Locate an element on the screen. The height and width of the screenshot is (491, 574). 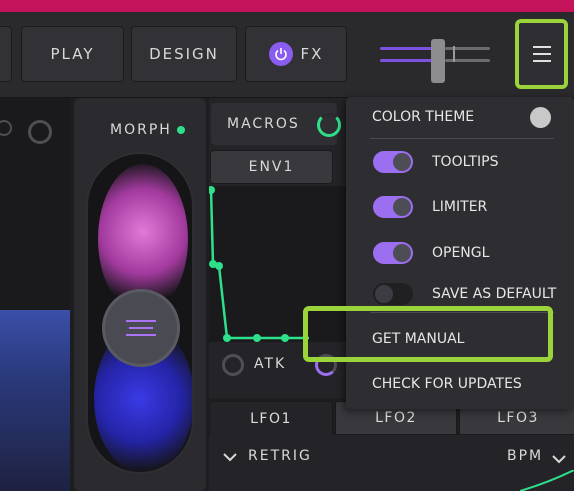
bpm-dropdown is located at coordinates (559, 459).